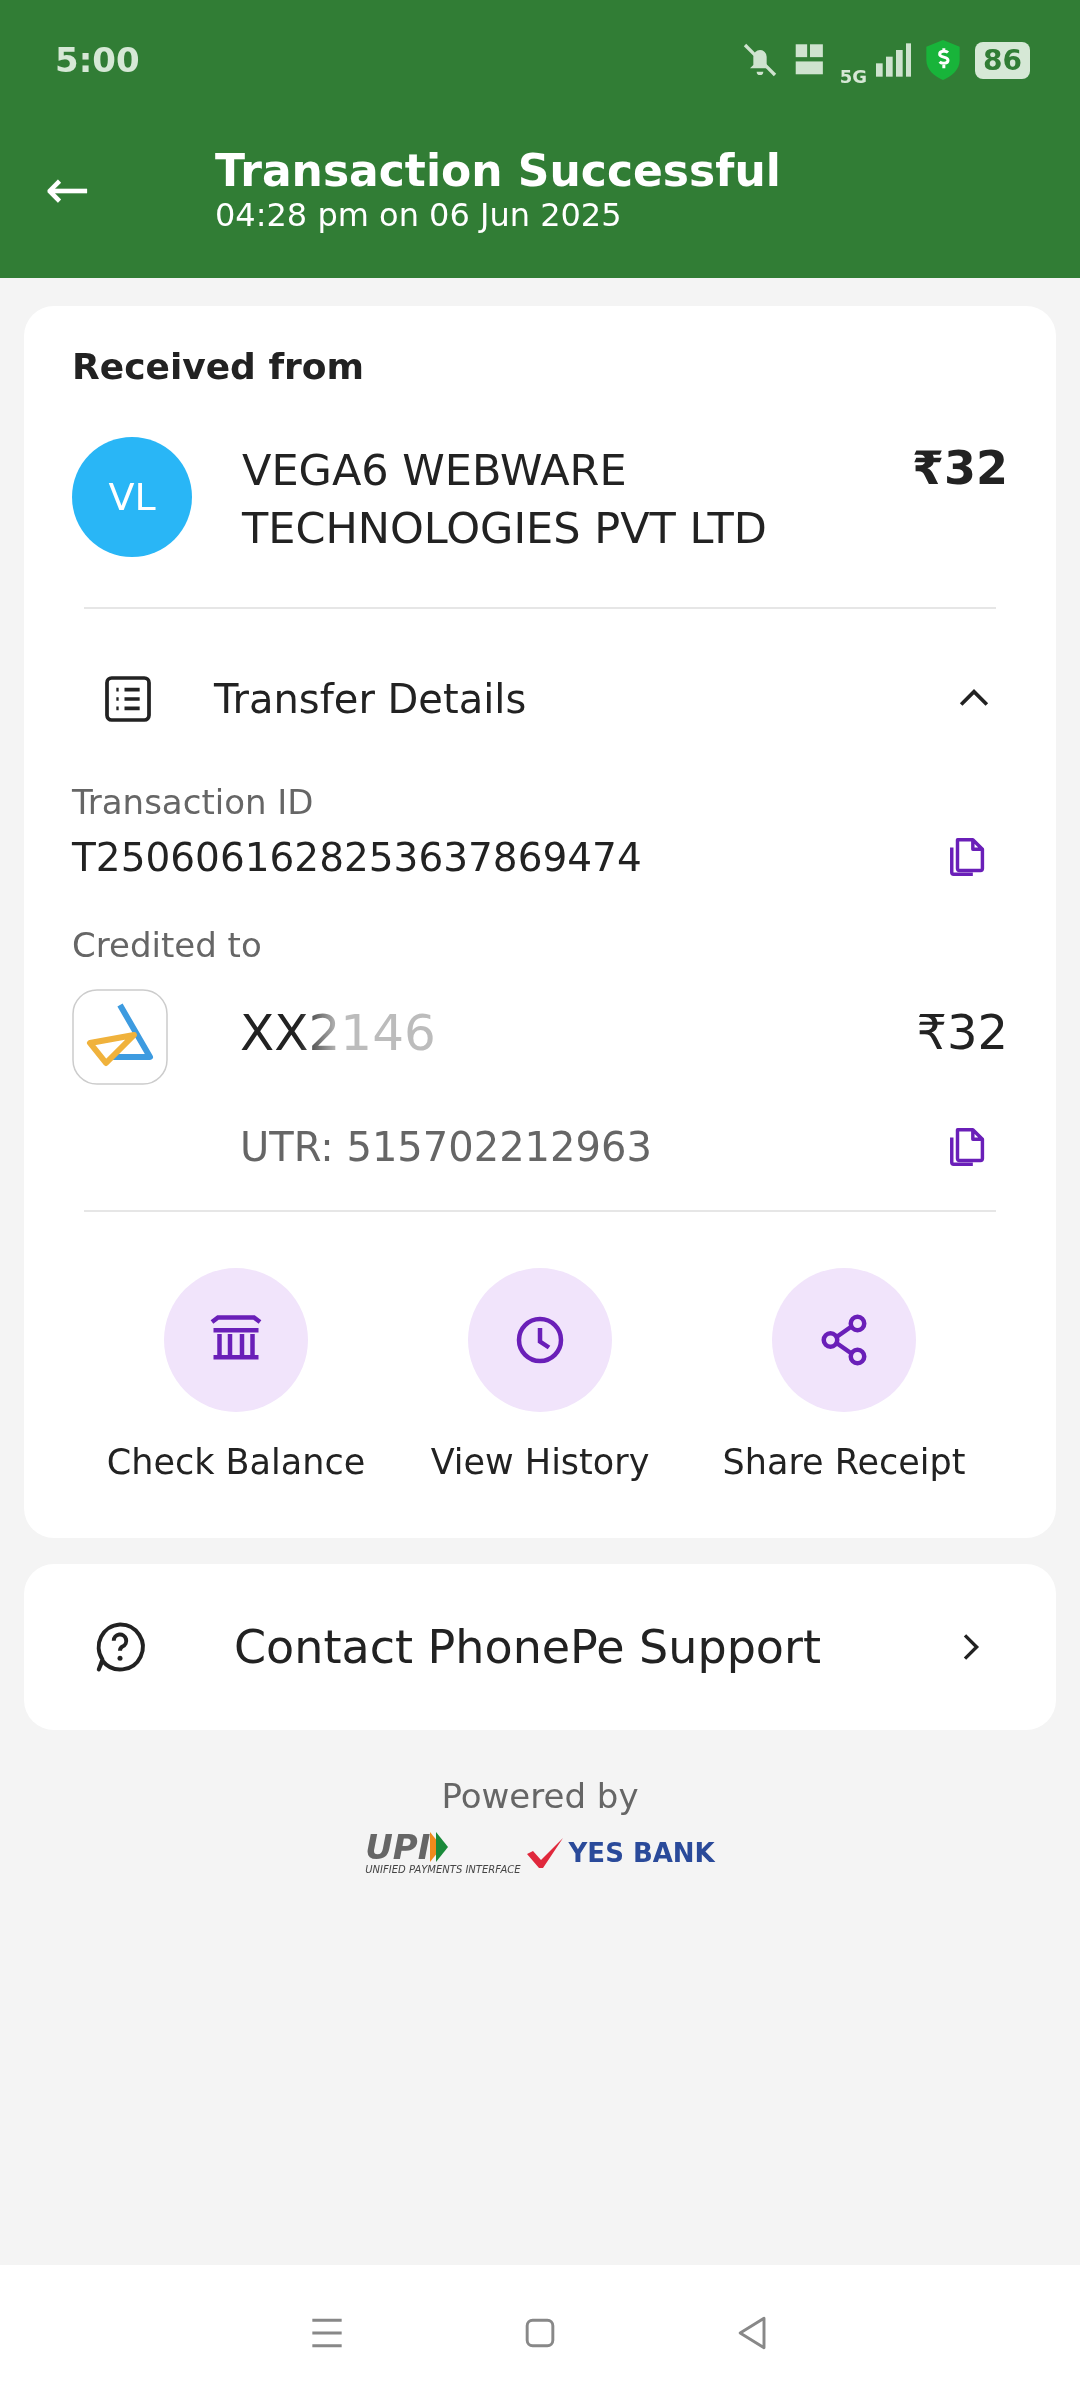 This screenshot has width=1080, height=2400. I want to click on clock-time: 5:00, so click(97, 60).